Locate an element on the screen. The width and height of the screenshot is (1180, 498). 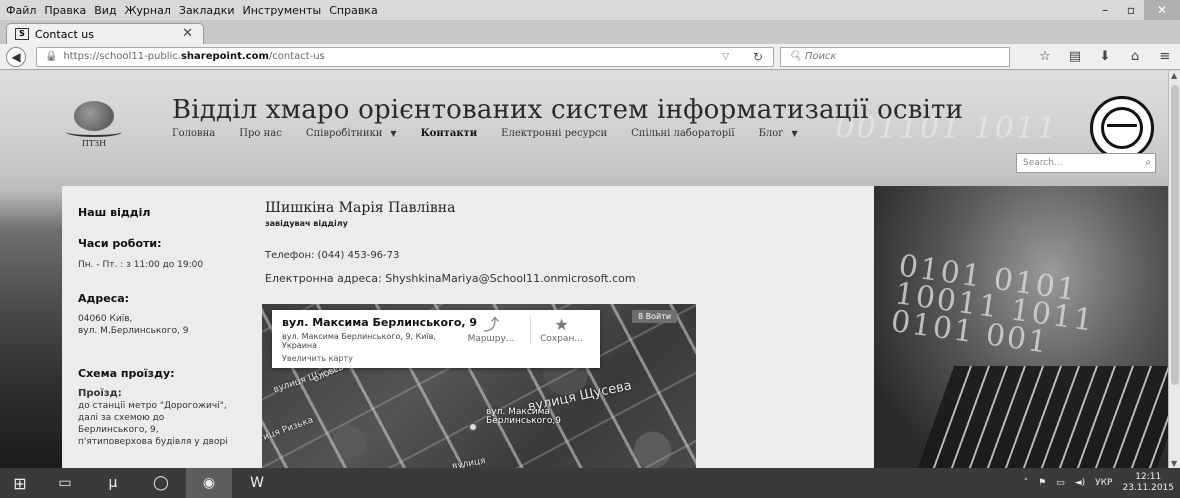
logo-label: ПТЗН is located at coordinates (94, 143).